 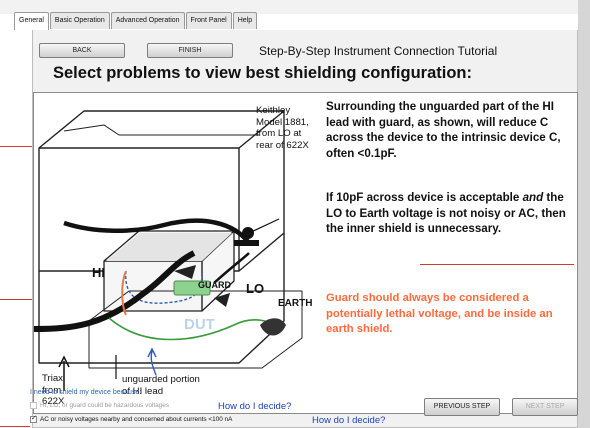 What do you see at coordinates (31, 21) in the screenshot?
I see `tab-general: General` at bounding box center [31, 21].